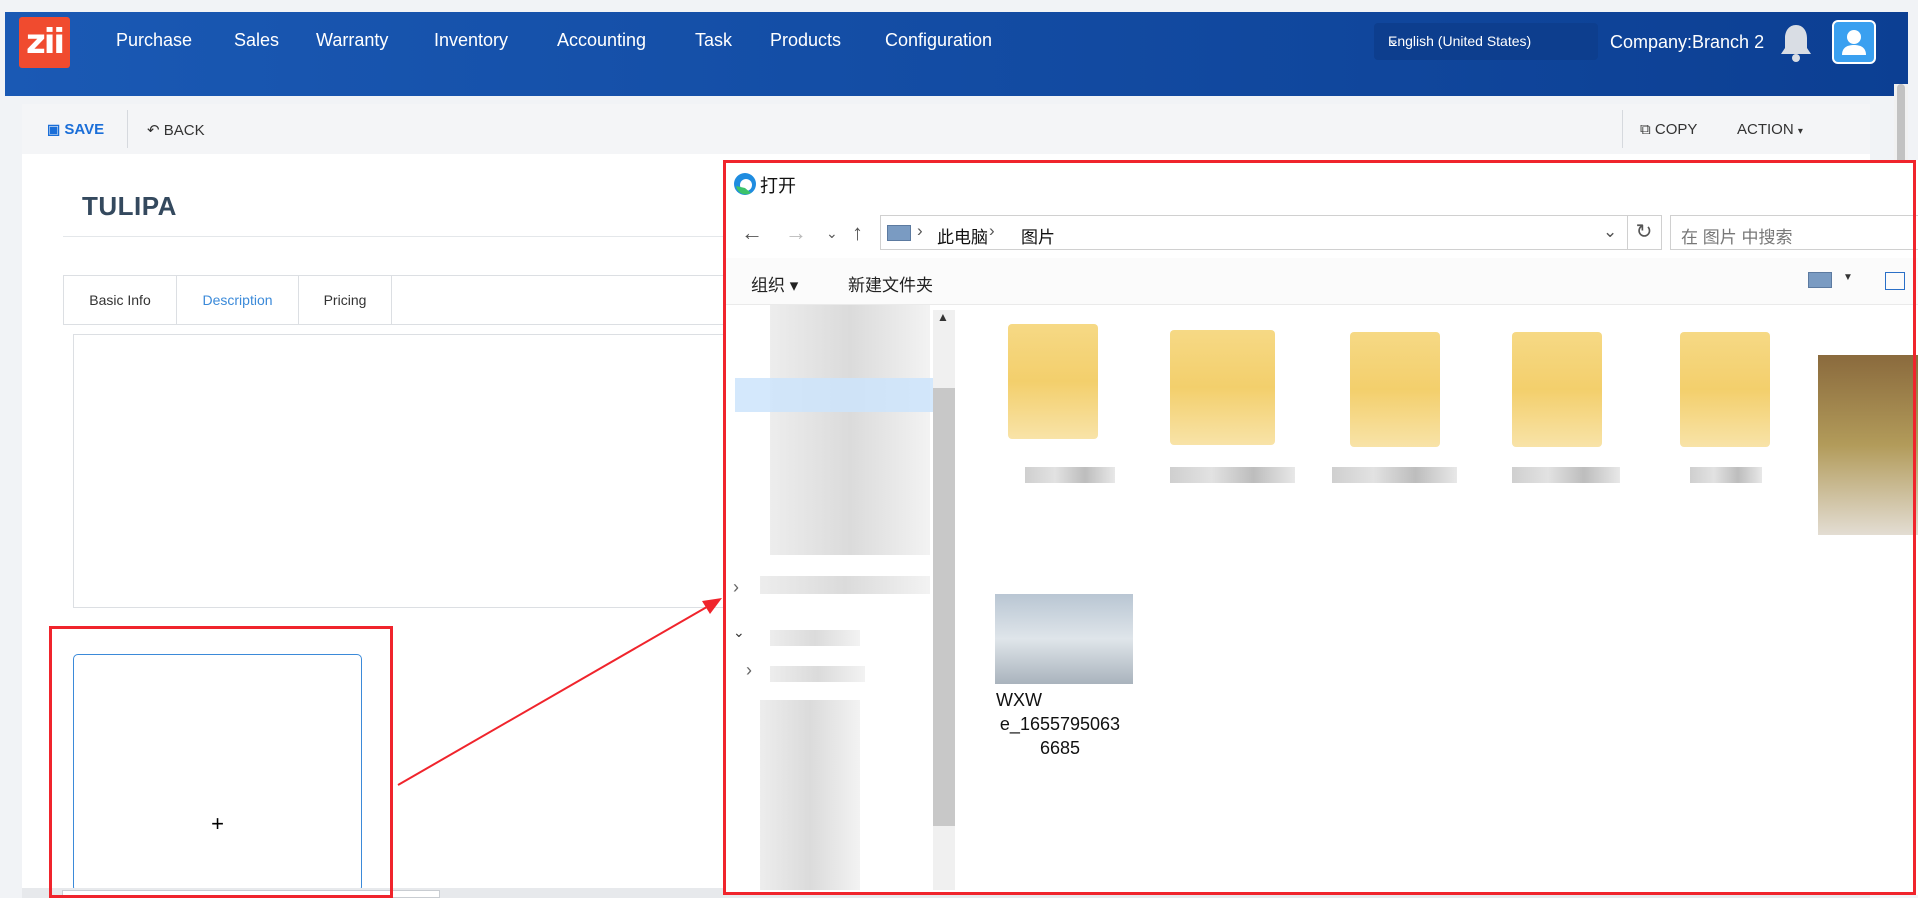  What do you see at coordinates (221, 762) in the screenshot?
I see `annotation-box-upload` at bounding box center [221, 762].